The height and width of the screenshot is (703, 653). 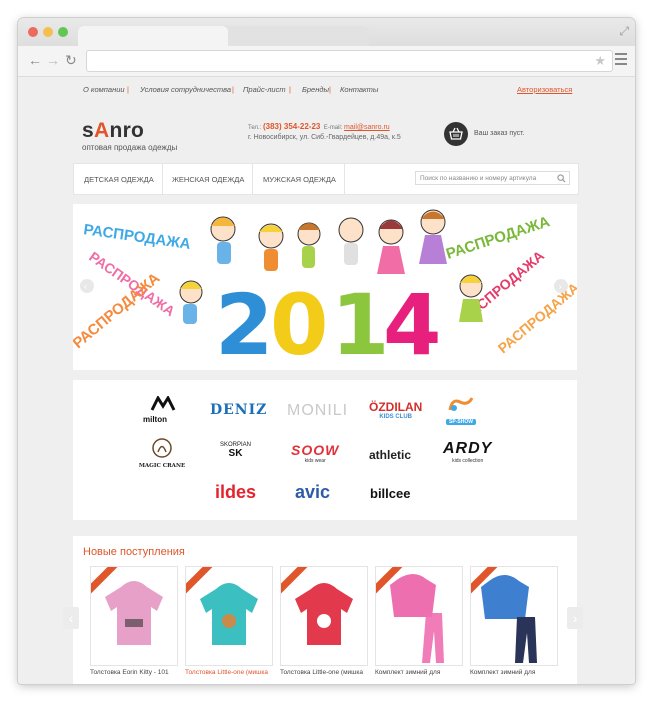 I want to click on brand-magic-crane-logo: MAGIC CRANE, so click(x=162, y=453).